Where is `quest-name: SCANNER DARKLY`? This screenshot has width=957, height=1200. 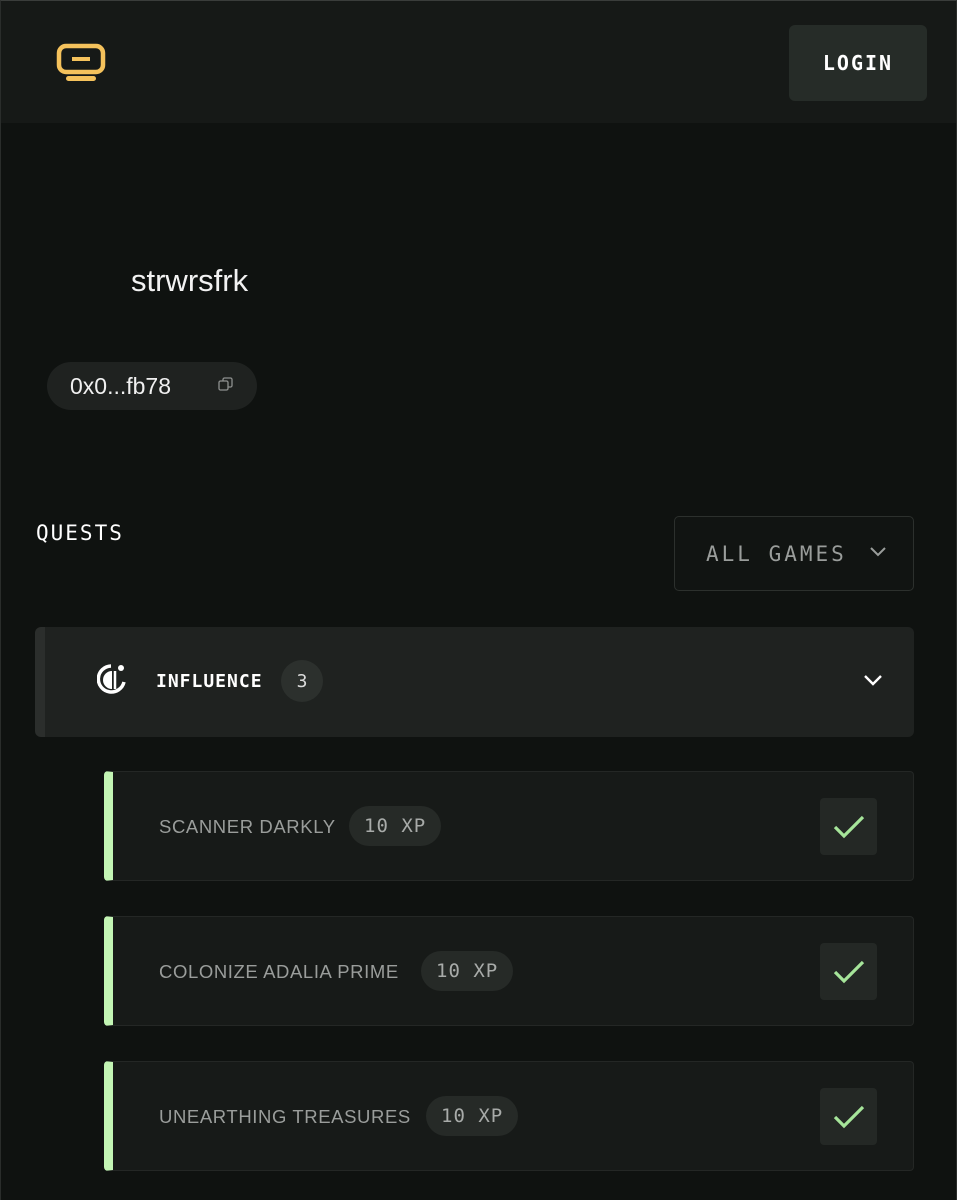 quest-name: SCANNER DARKLY is located at coordinates (247, 826).